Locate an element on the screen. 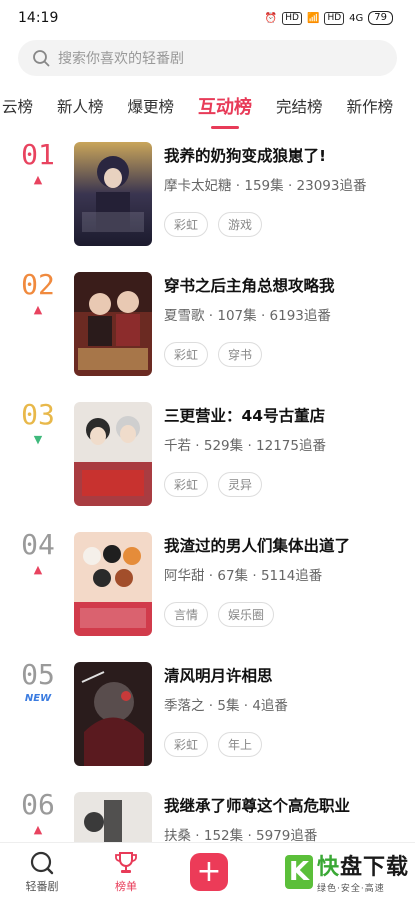 The image size is (415, 912). nav-rank: 榜单 is located at coordinates (126, 872).